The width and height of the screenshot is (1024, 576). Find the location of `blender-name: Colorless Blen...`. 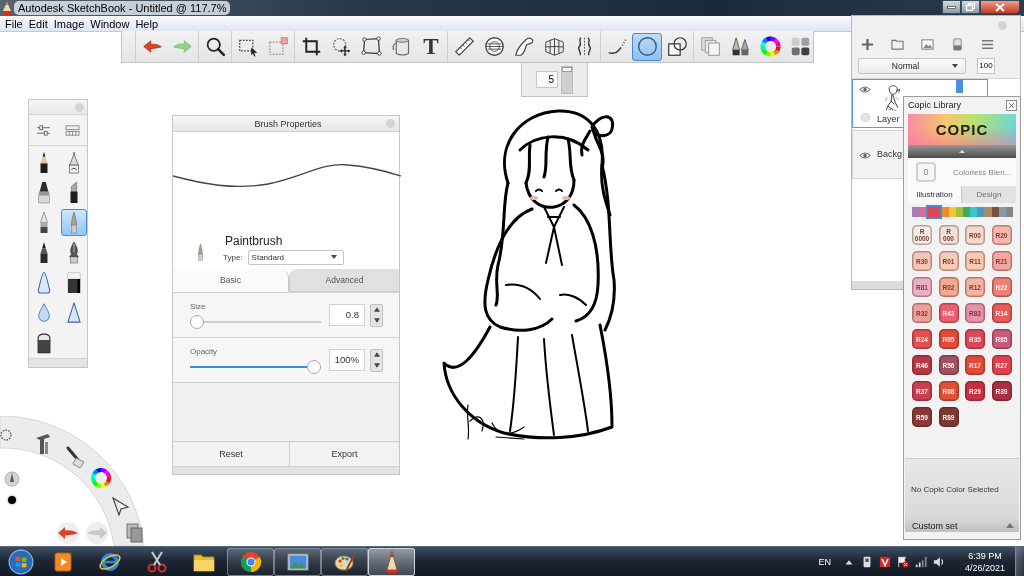

blender-name: Colorless Blen... is located at coordinates (982, 172).